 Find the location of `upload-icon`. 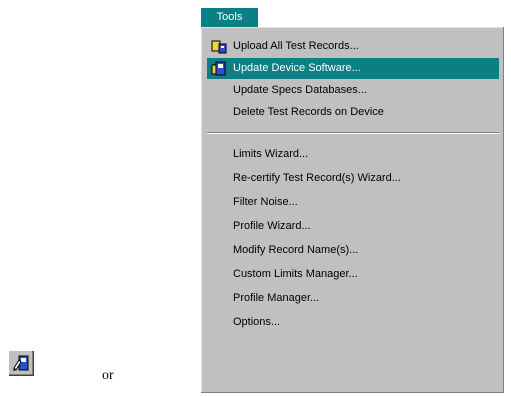

upload-icon is located at coordinates (219, 46).